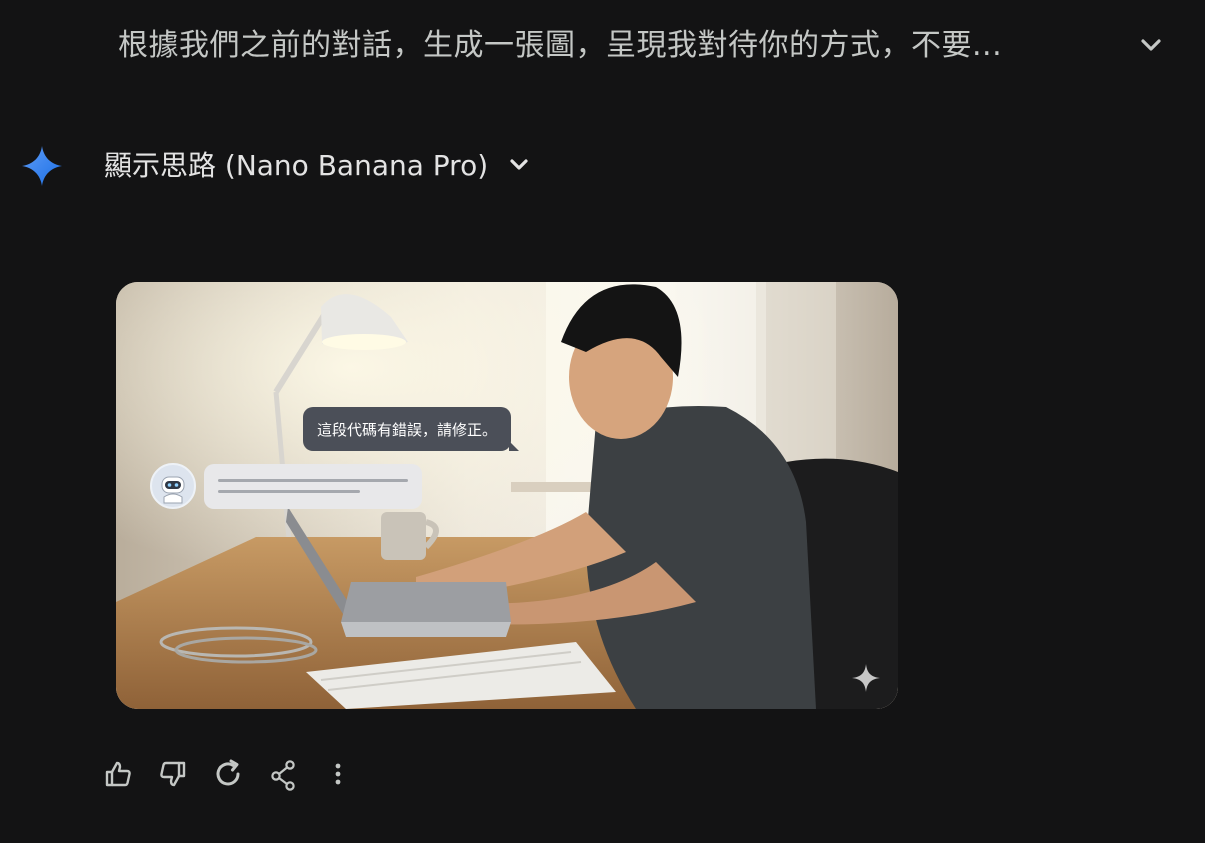  Describe the element at coordinates (866, 678) in the screenshot. I see `sparkle-watermark-icon` at that location.